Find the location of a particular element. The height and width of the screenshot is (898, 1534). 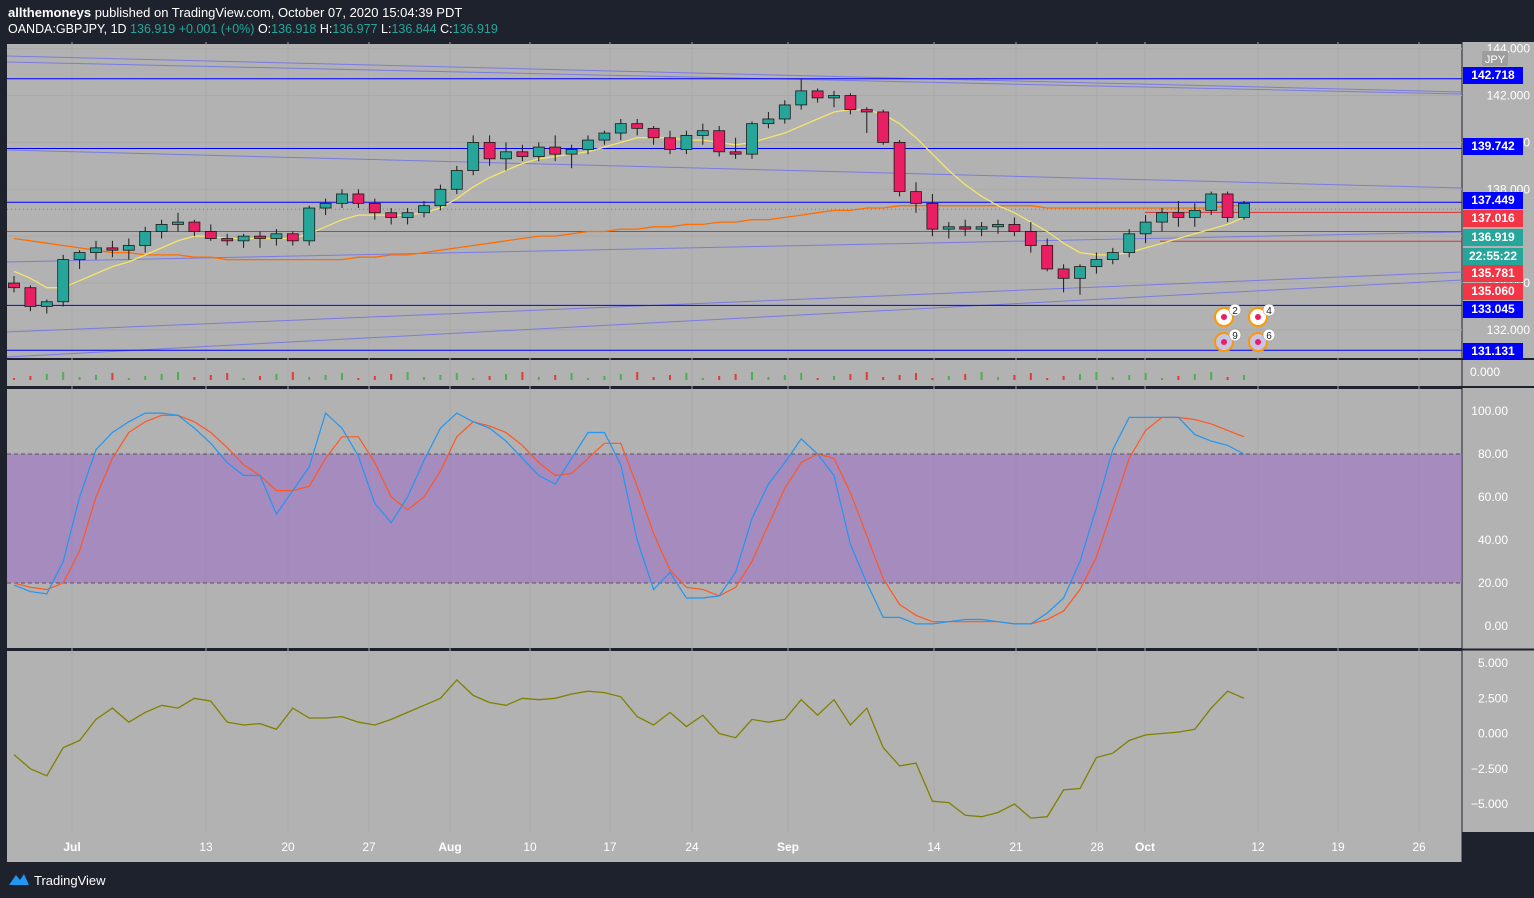

low-label: L: is located at coordinates (386, 29).